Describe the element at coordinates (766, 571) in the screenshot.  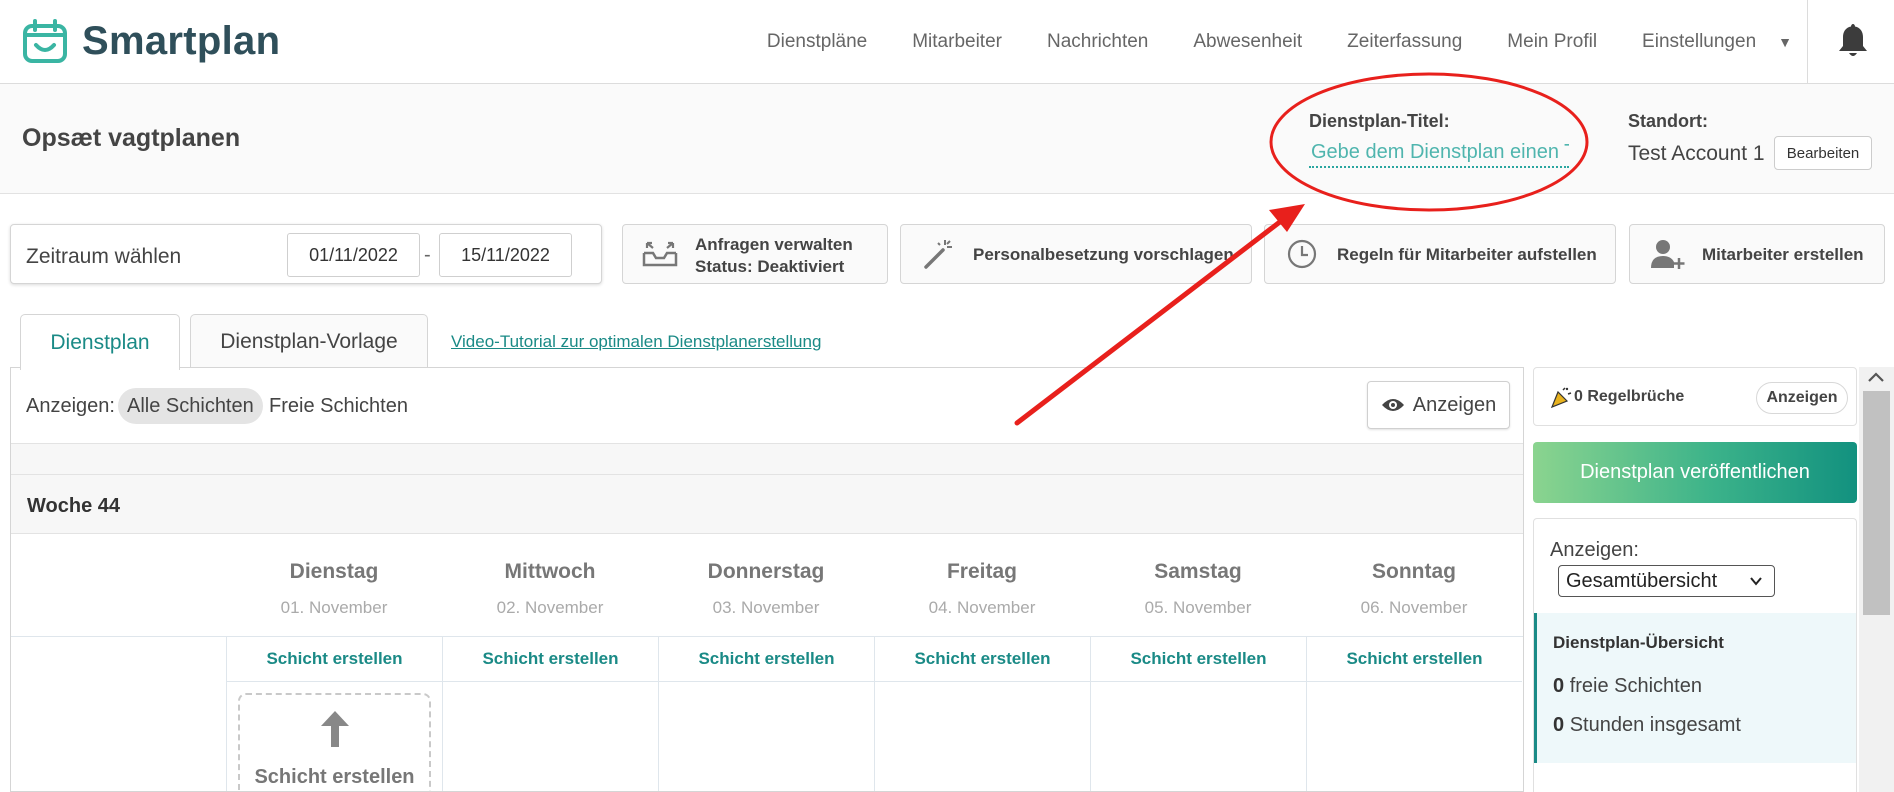
I see `day-name: Donnerstag` at that location.